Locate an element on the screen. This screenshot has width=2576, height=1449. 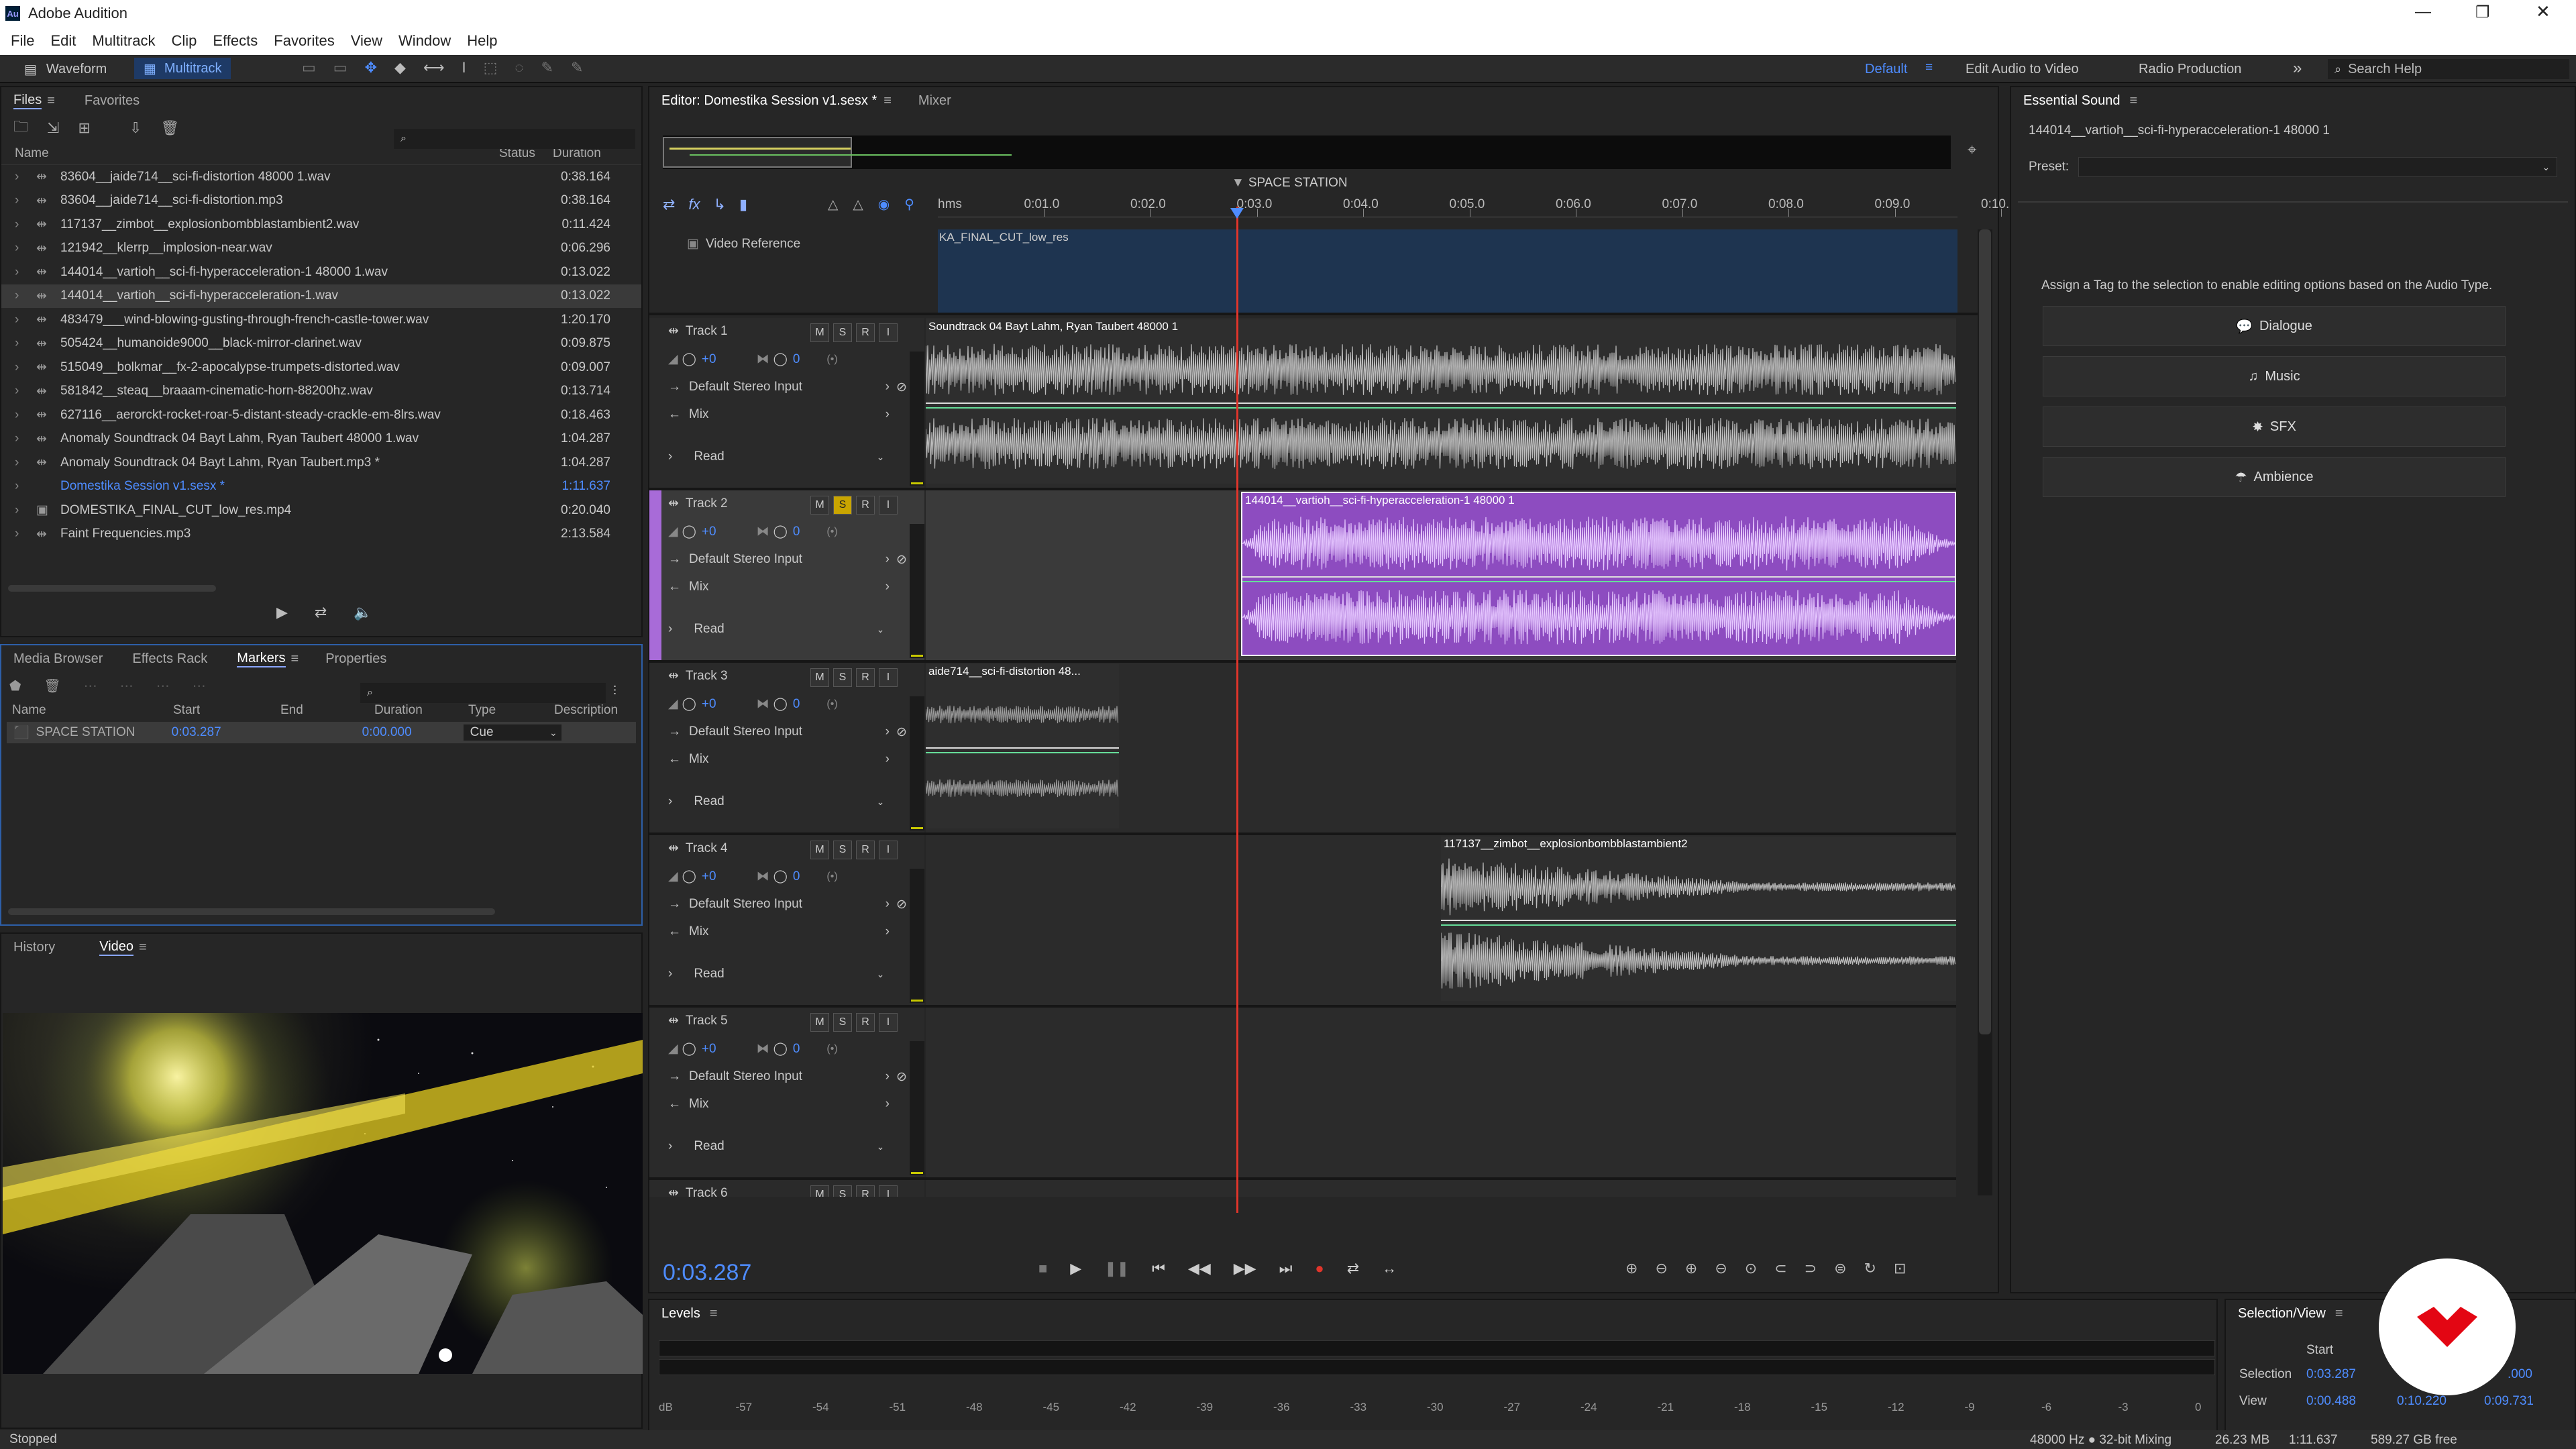
marker-duration: 0:00.000 is located at coordinates (412, 732).